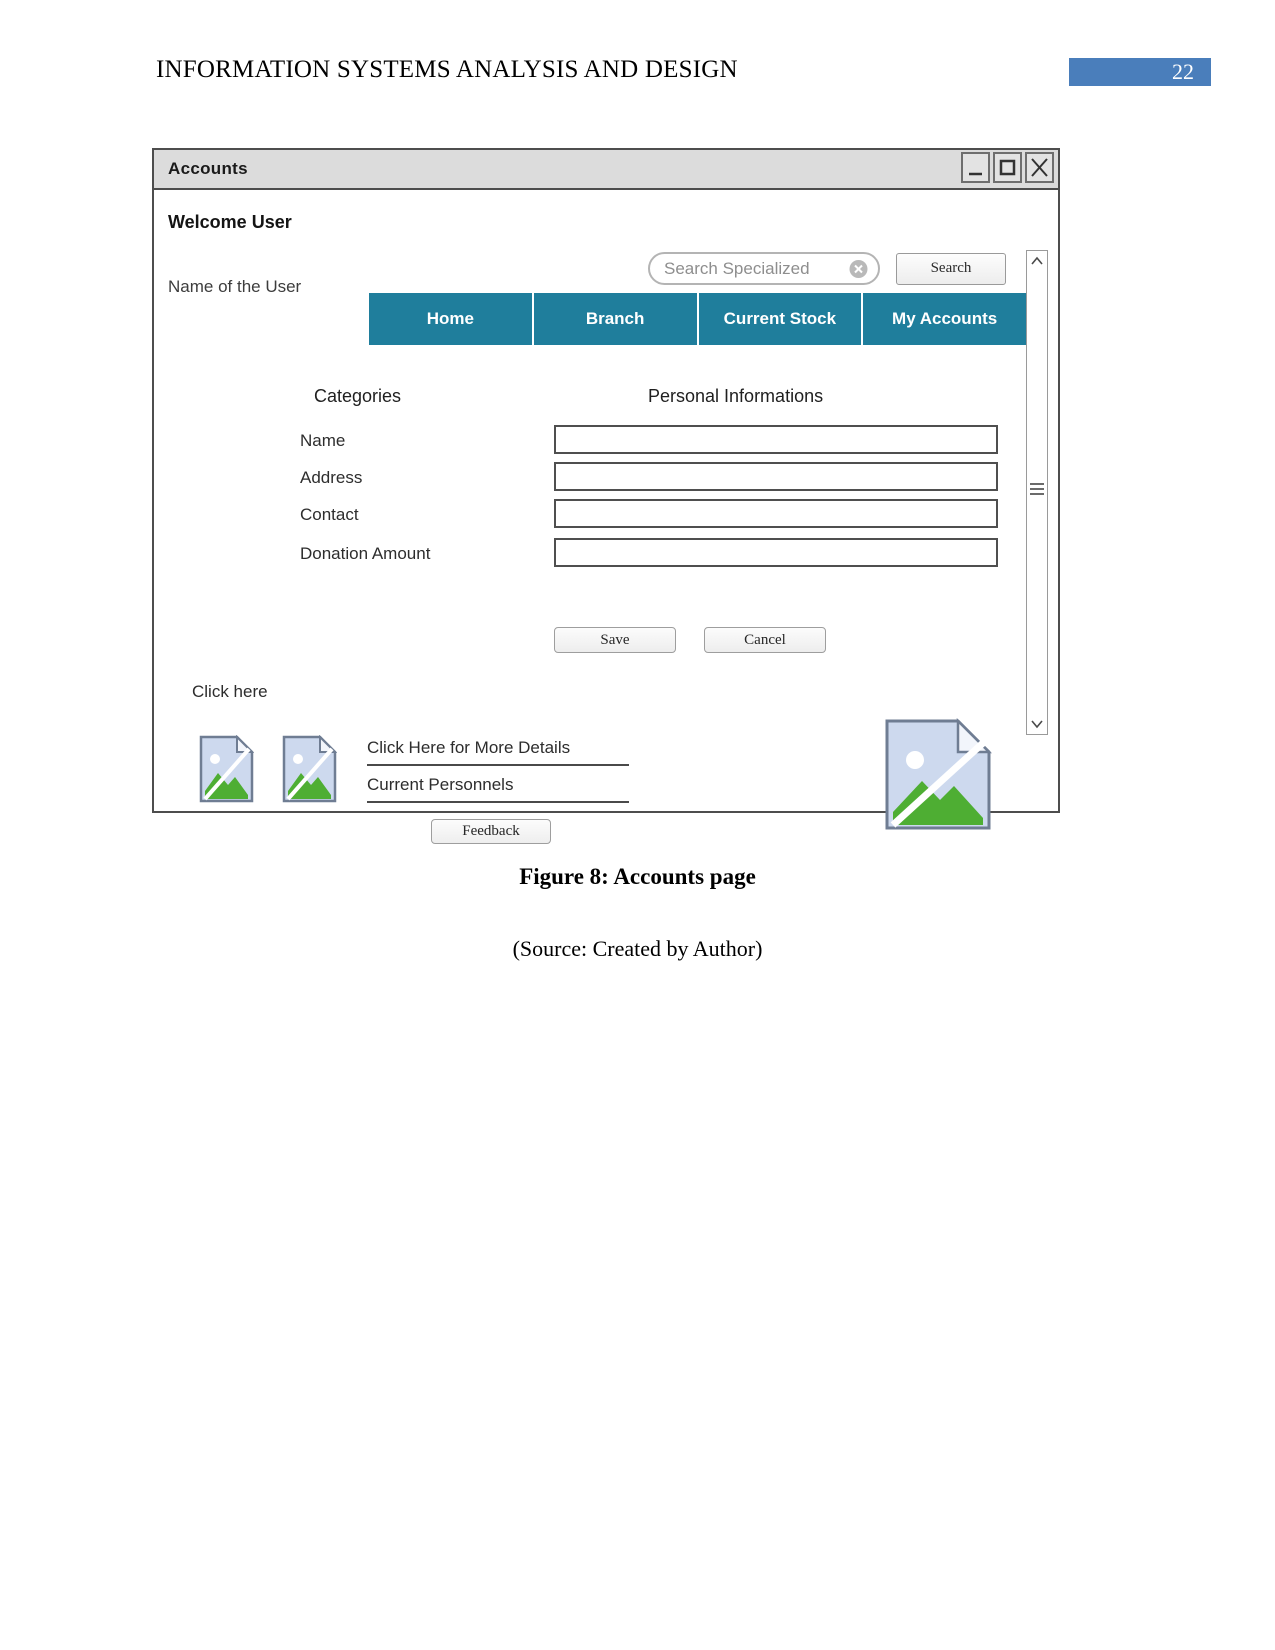  Describe the element at coordinates (1039, 167) in the screenshot. I see `close-button` at that location.